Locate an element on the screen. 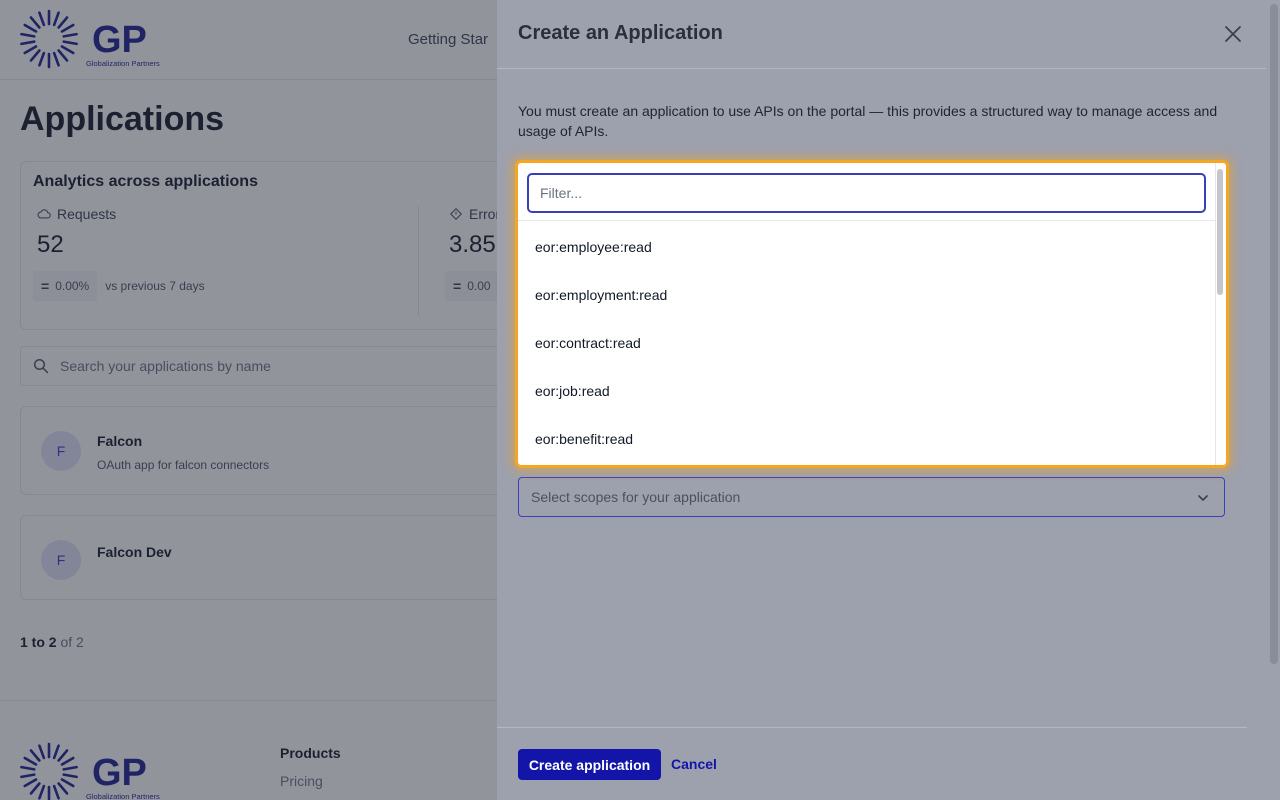 This screenshot has height=800, width=1280. drawer-scrollbar is located at coordinates (1274, 334).